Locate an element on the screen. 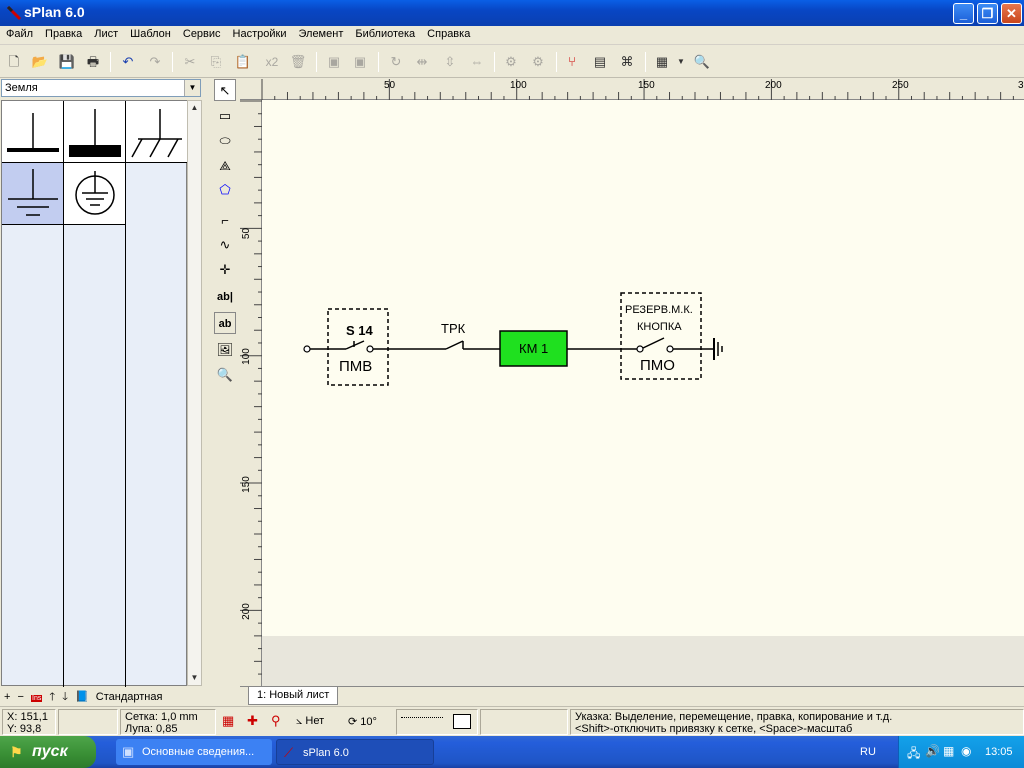 The width and height of the screenshot is (1024, 768). menu-file: Файл is located at coordinates (19, 34).